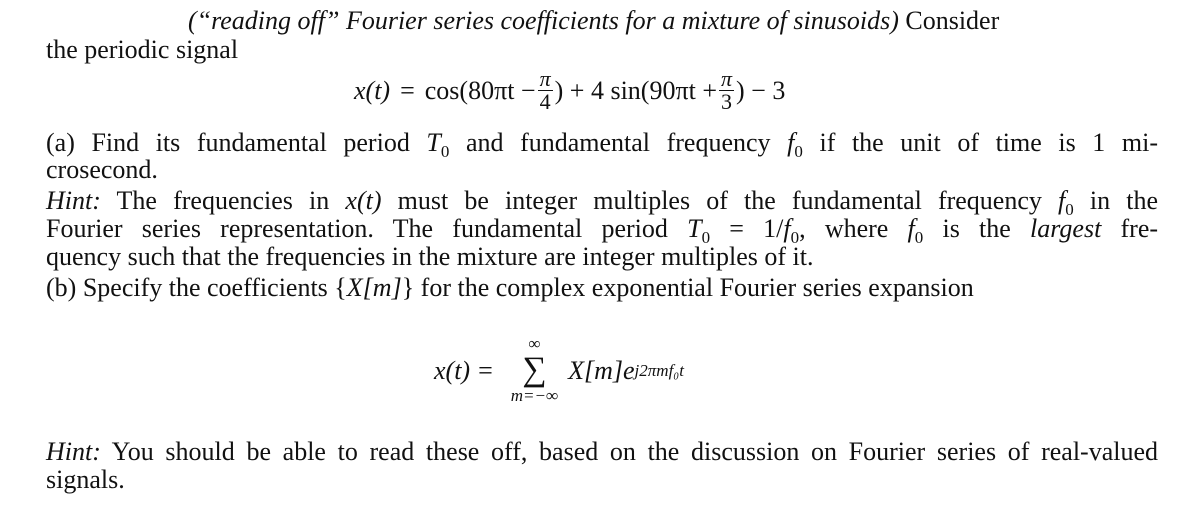  What do you see at coordinates (726, 101) in the screenshot?
I see `frac2-denominator: 3` at bounding box center [726, 101].